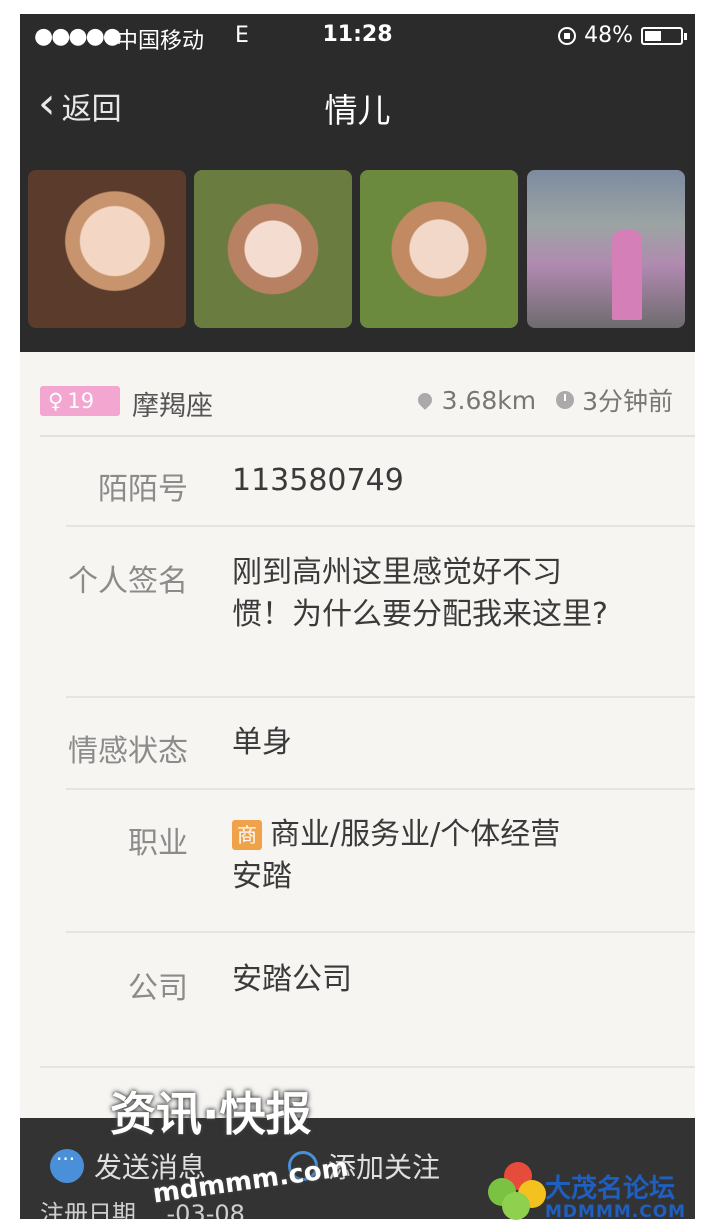  I want to click on company-value: 安踏公司, so click(292, 979).